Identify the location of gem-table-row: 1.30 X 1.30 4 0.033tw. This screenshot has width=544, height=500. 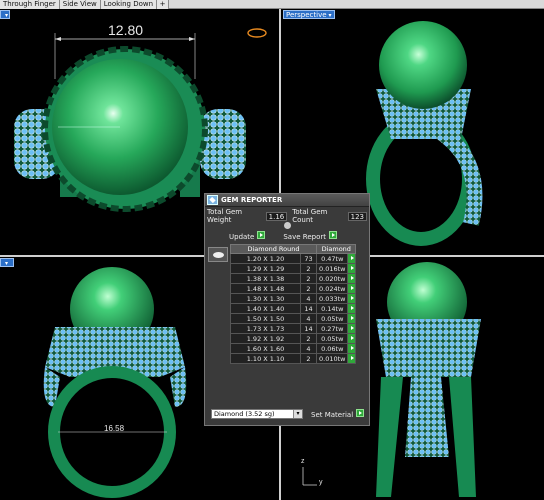
(293, 298).